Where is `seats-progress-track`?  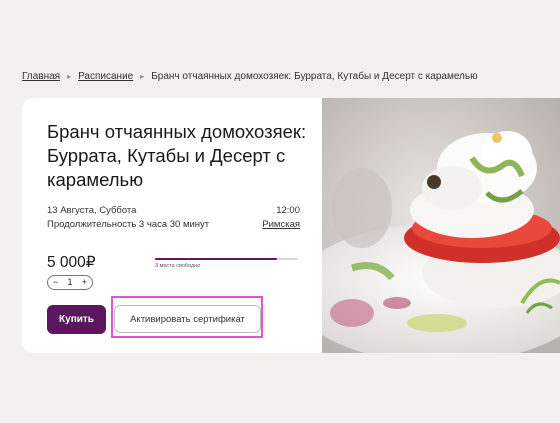 seats-progress-track is located at coordinates (226, 259).